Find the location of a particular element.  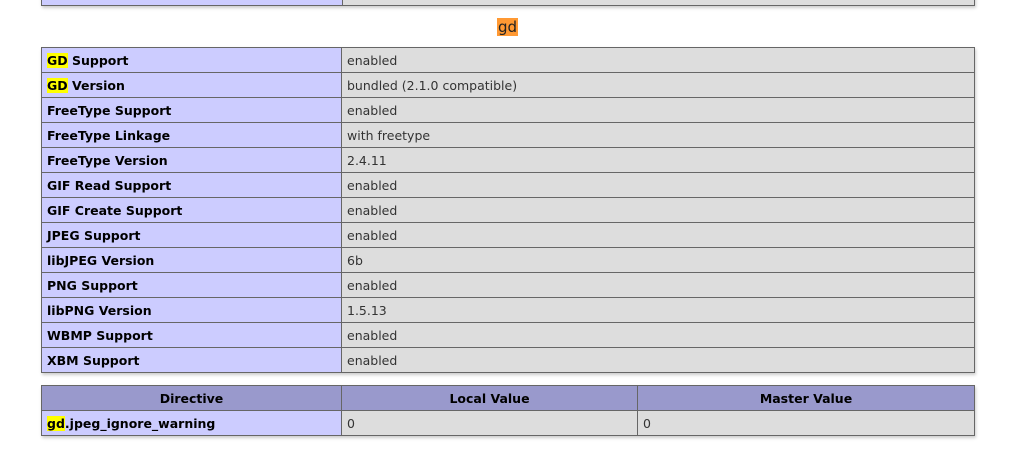

info-label-cell: GD Support is located at coordinates (191, 60).